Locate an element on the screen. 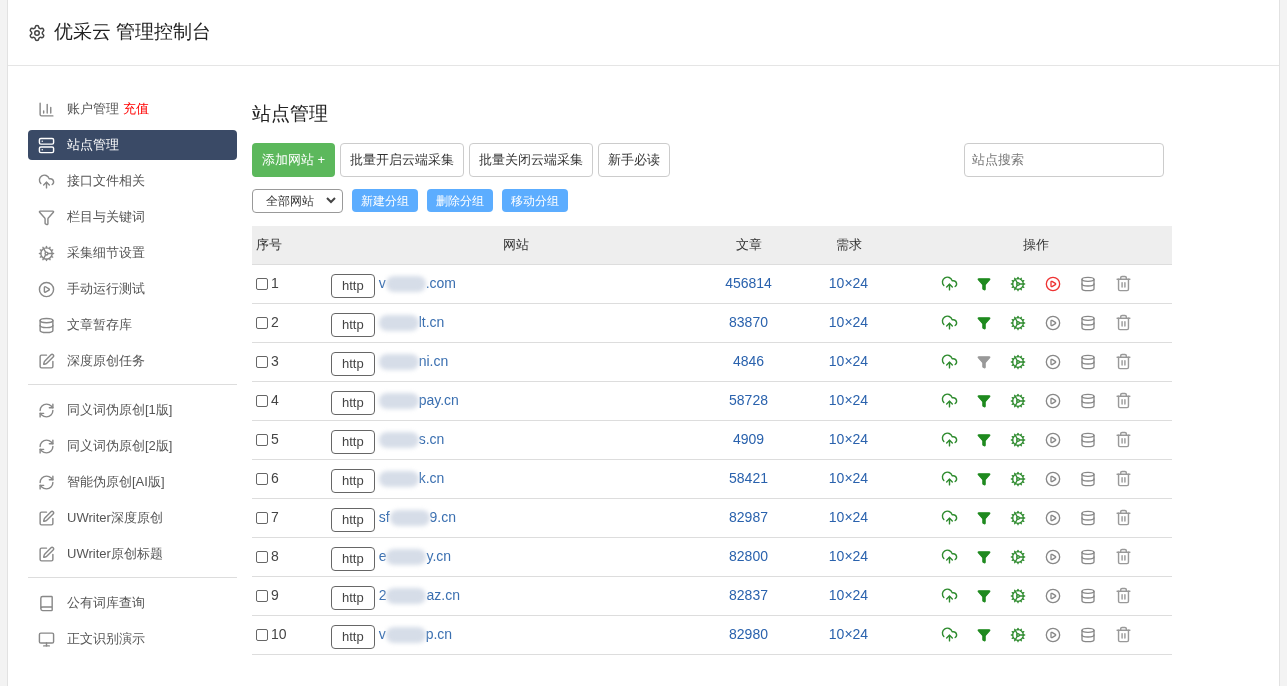 The height and width of the screenshot is (686, 1287). sidebar-item: UWriter原创标题 is located at coordinates (132, 554).